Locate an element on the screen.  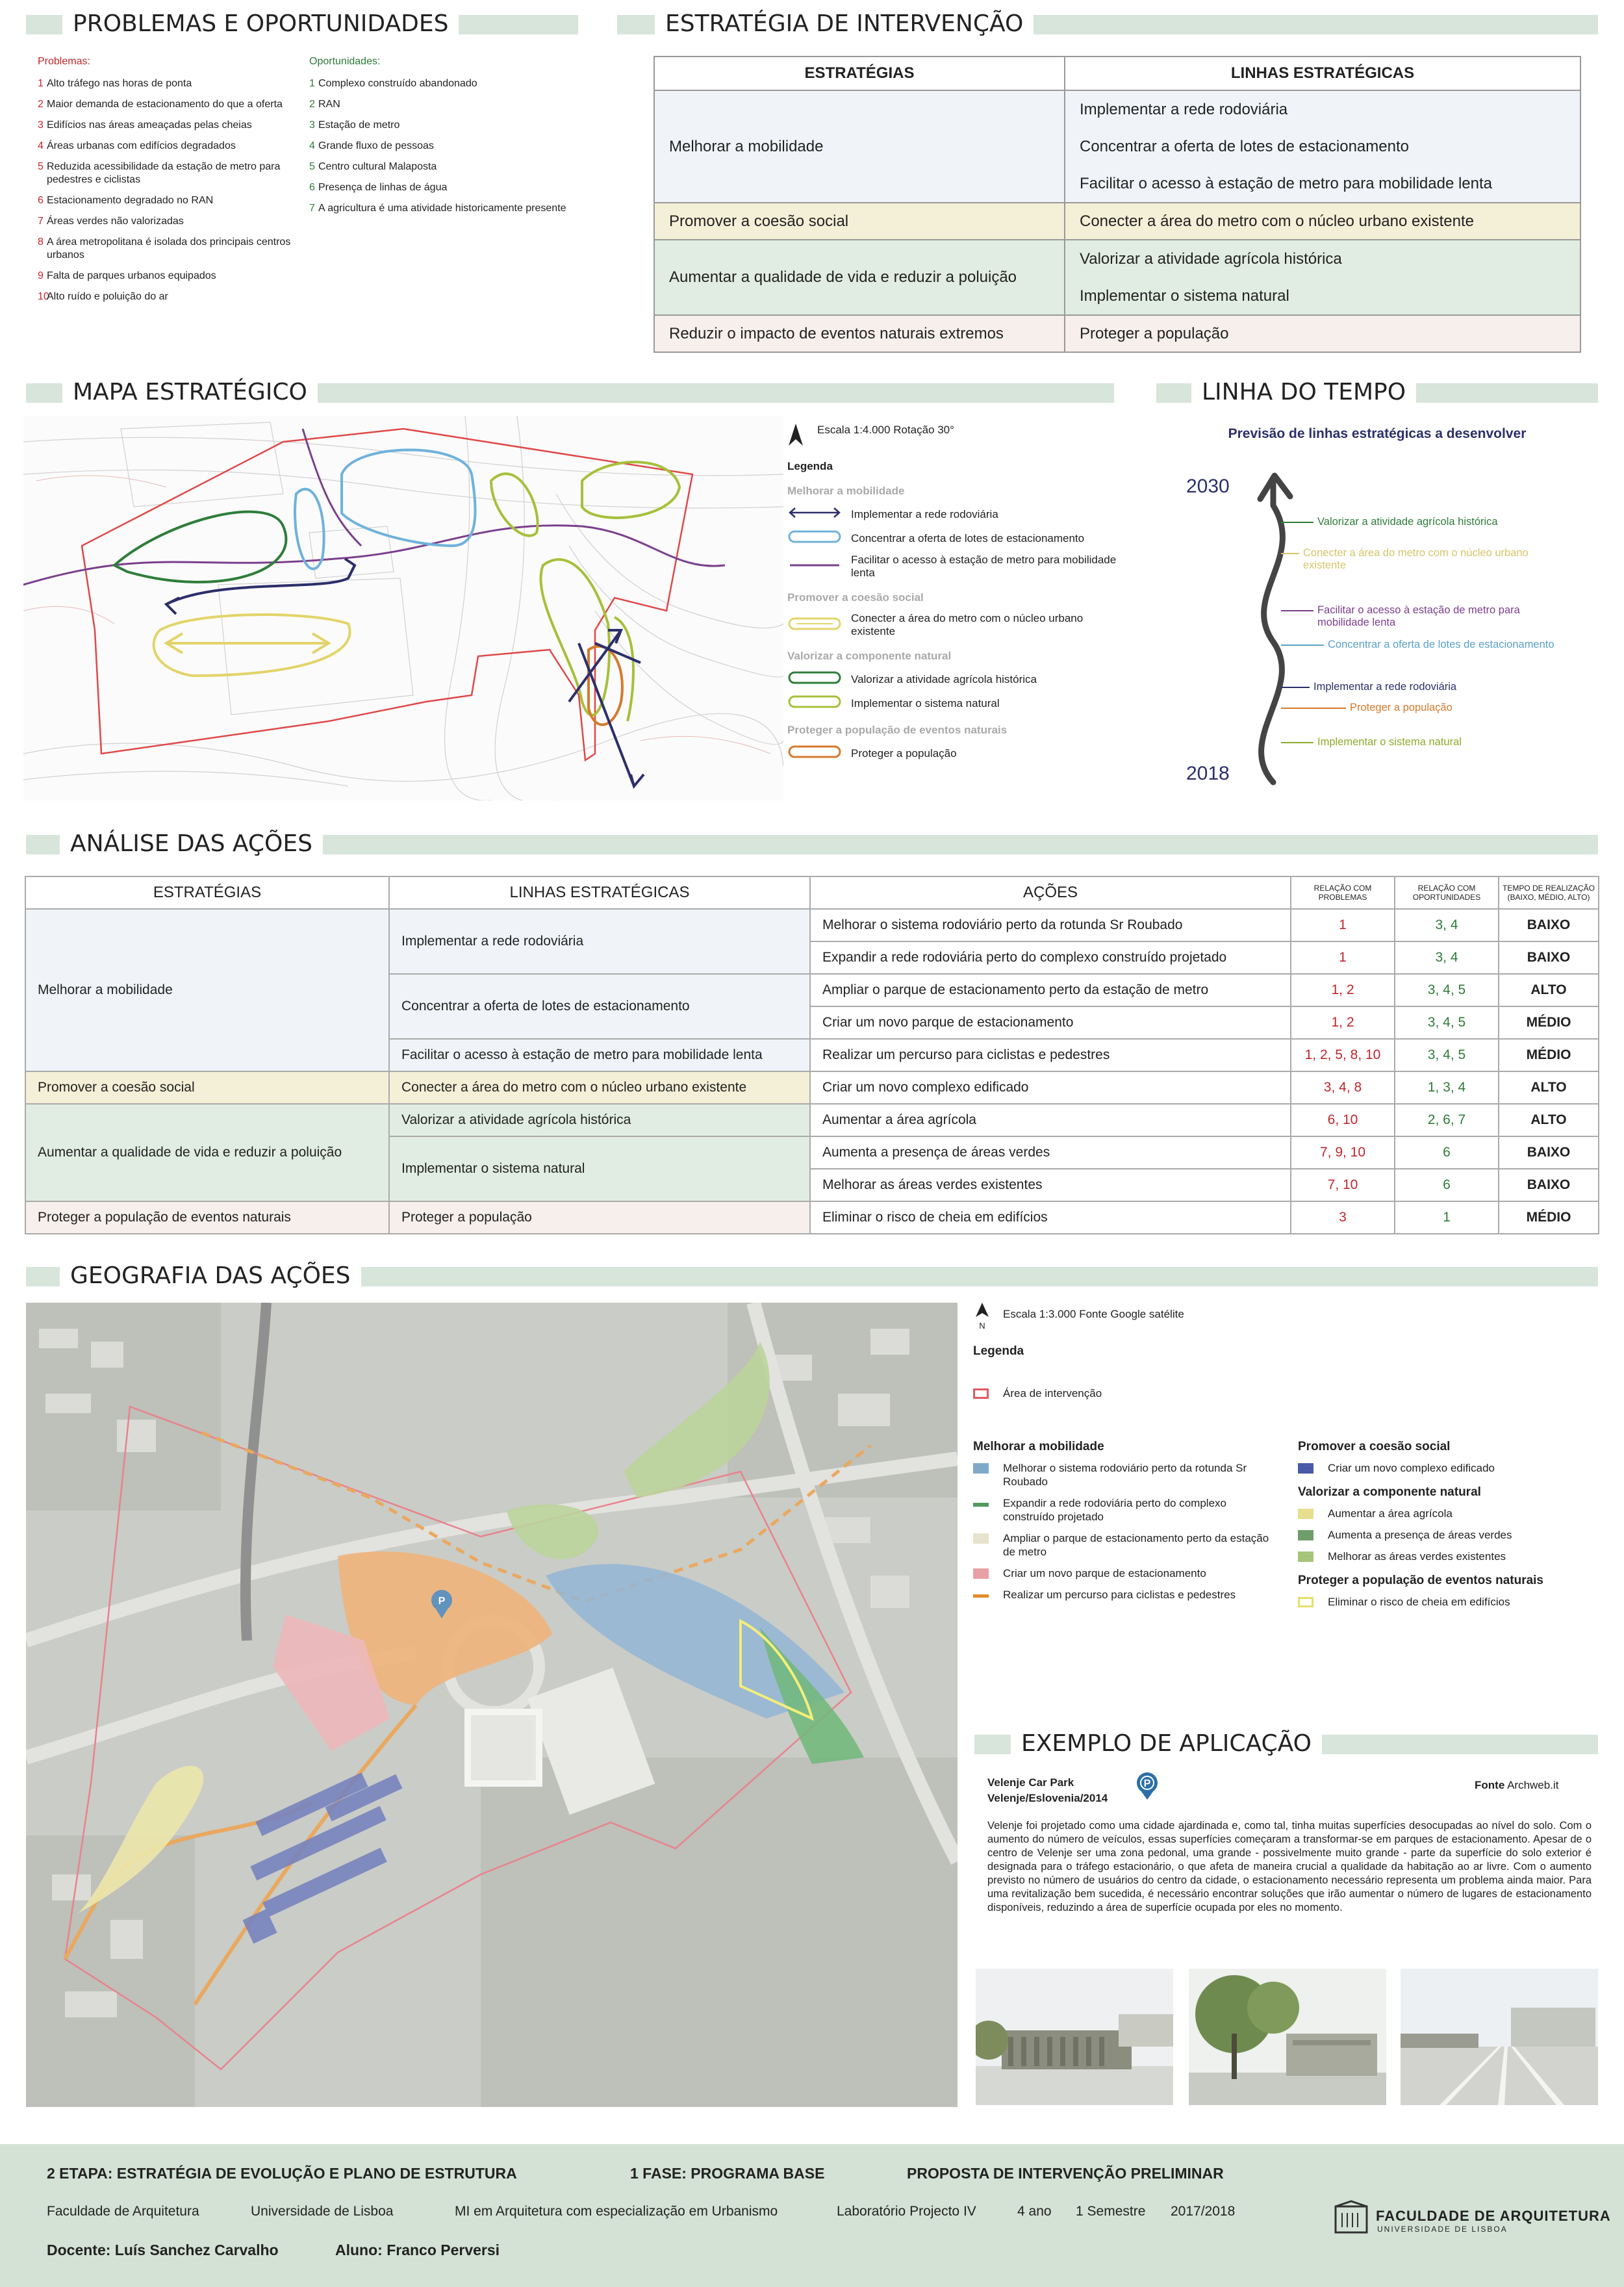
opportunities-heading: Oportunidades: is located at coordinates (345, 61).